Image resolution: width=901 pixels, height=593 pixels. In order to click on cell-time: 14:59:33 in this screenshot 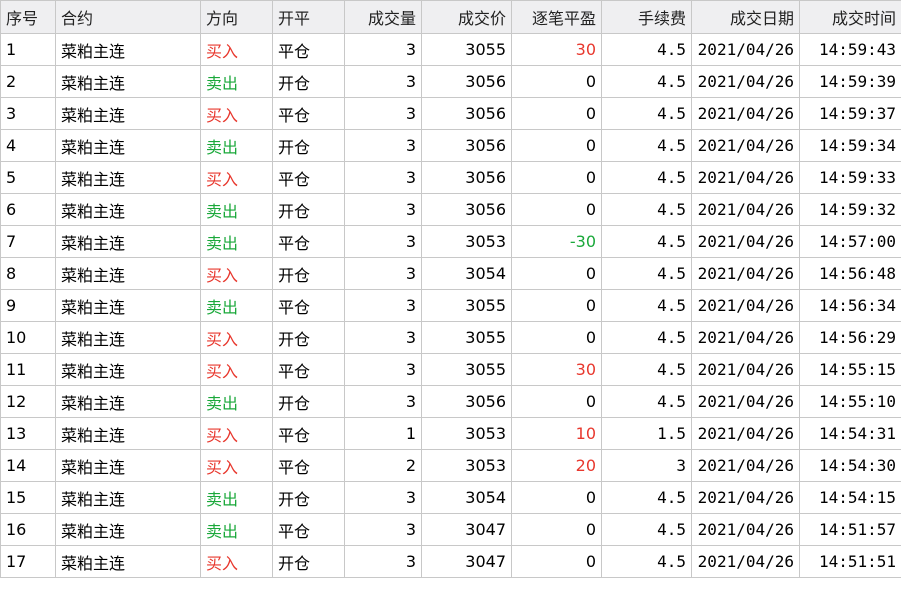, I will do `click(850, 177)`.